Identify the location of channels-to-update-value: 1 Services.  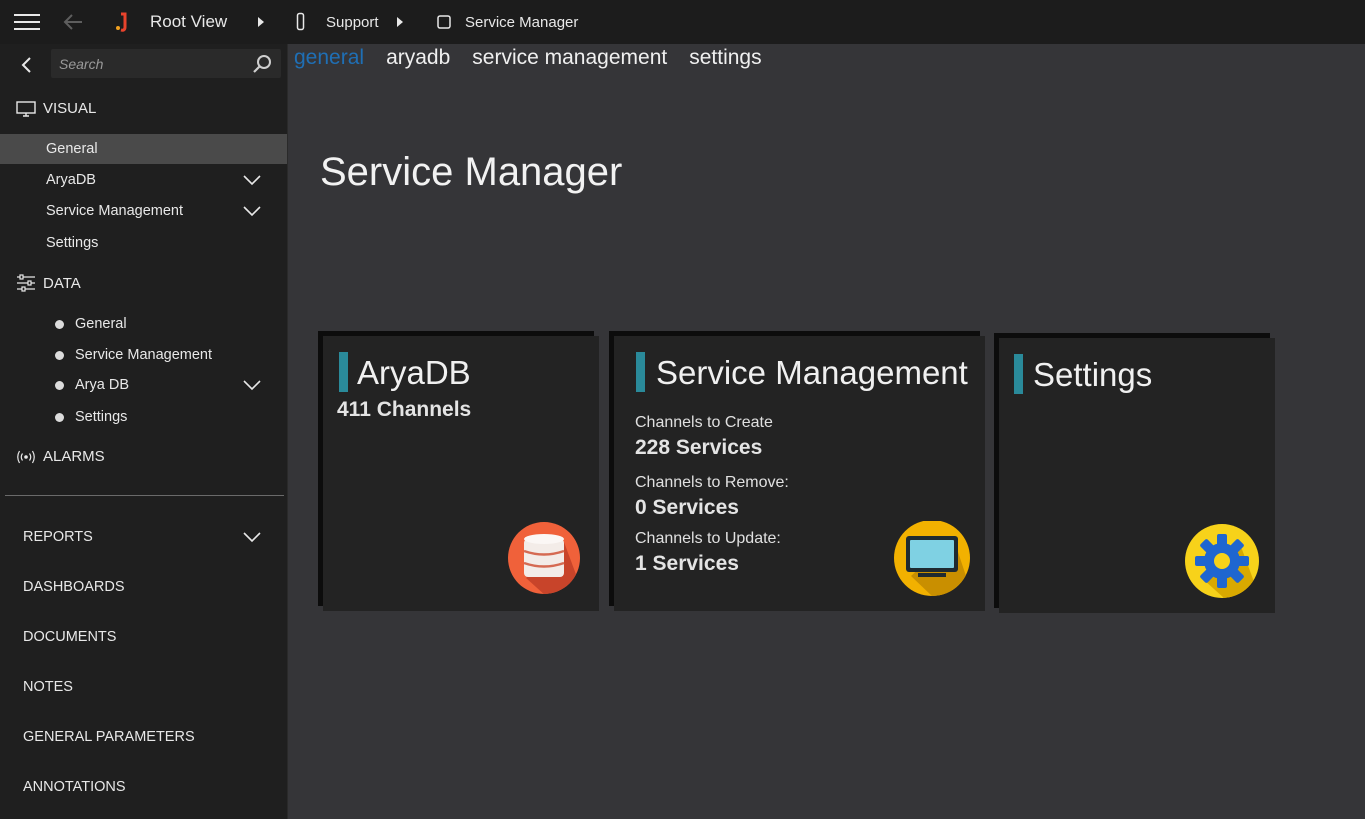
(687, 563).